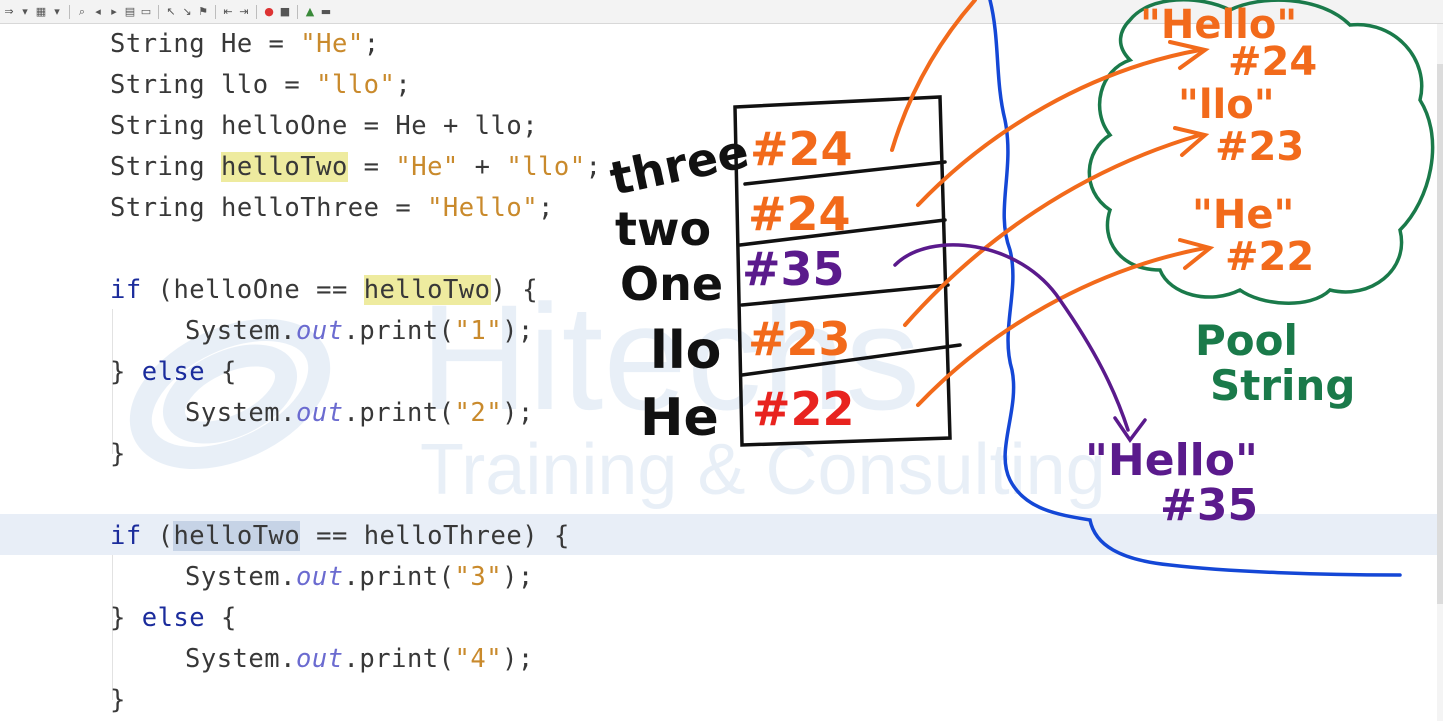  What do you see at coordinates (478, 577) in the screenshot?
I see `string-literal: "3"` at bounding box center [478, 577].